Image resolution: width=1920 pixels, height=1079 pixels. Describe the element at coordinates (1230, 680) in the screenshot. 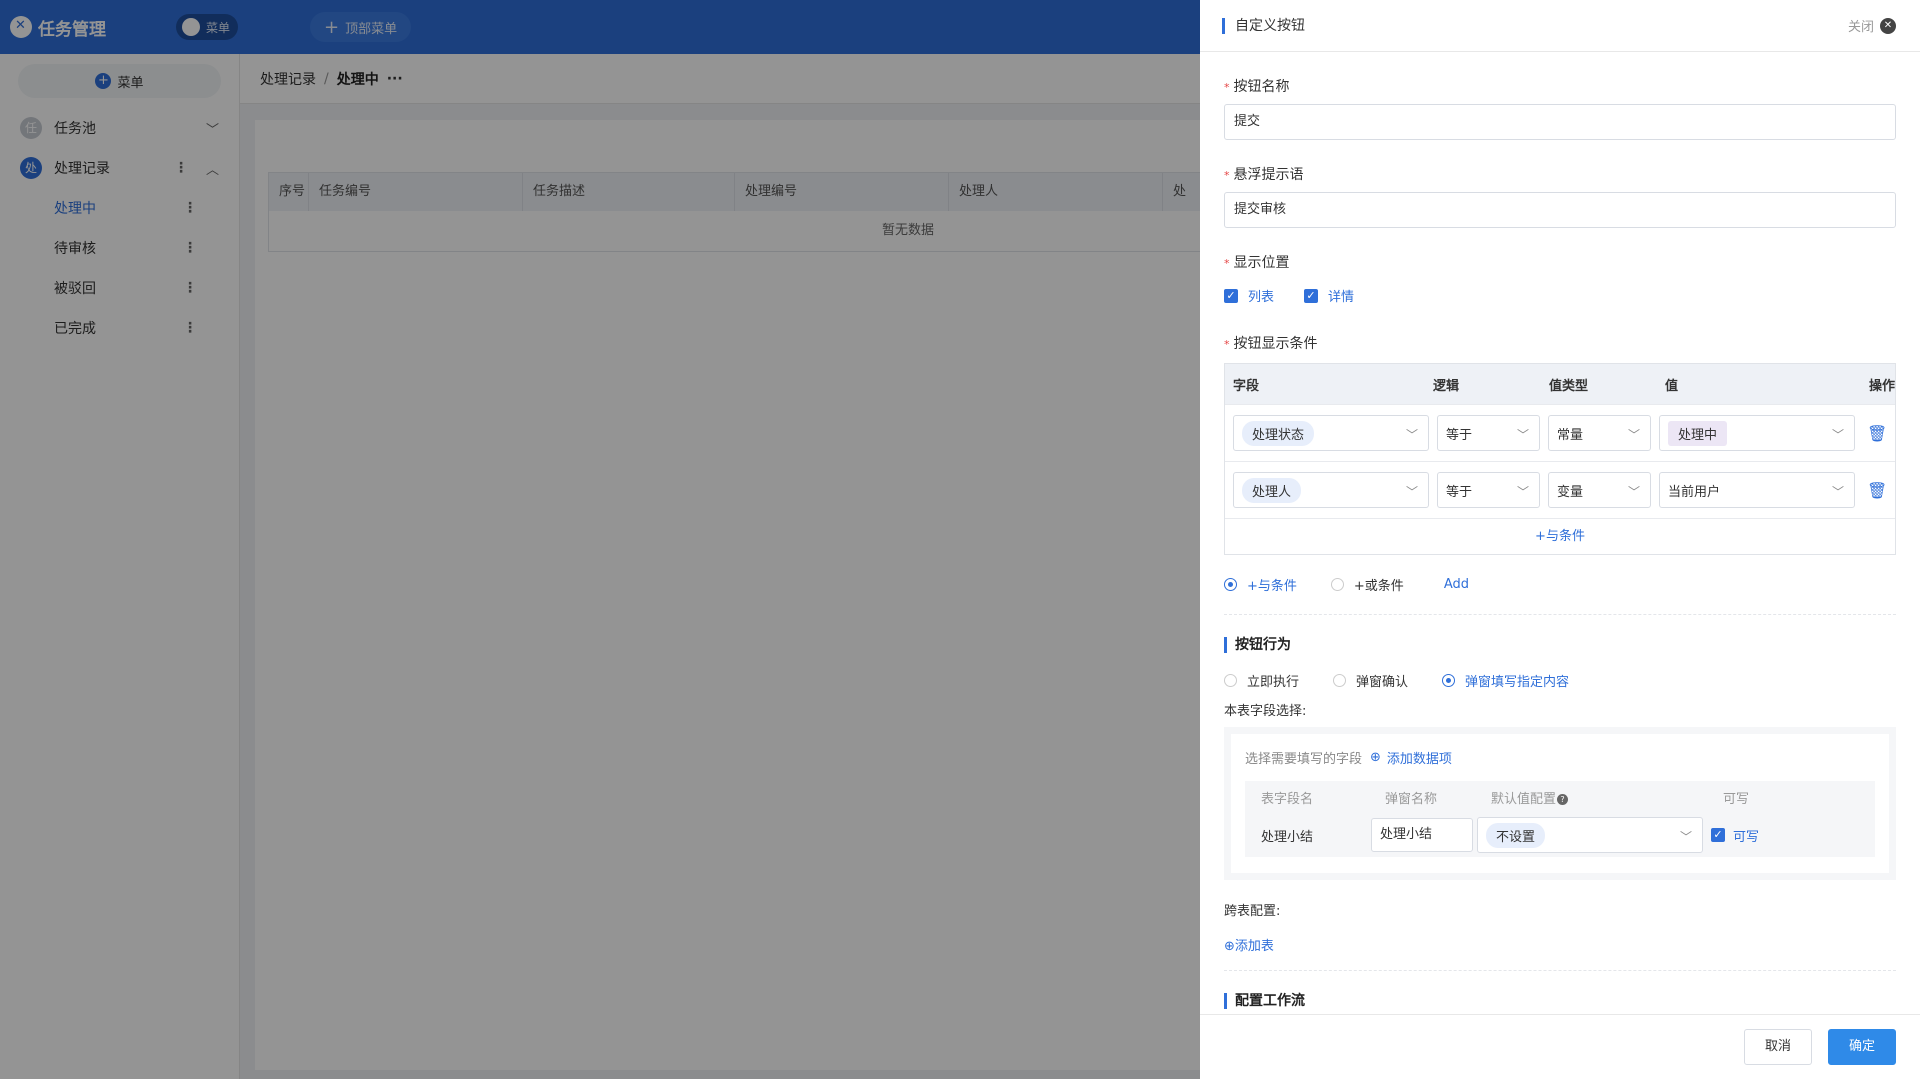

I see `execute-now-radio` at that location.